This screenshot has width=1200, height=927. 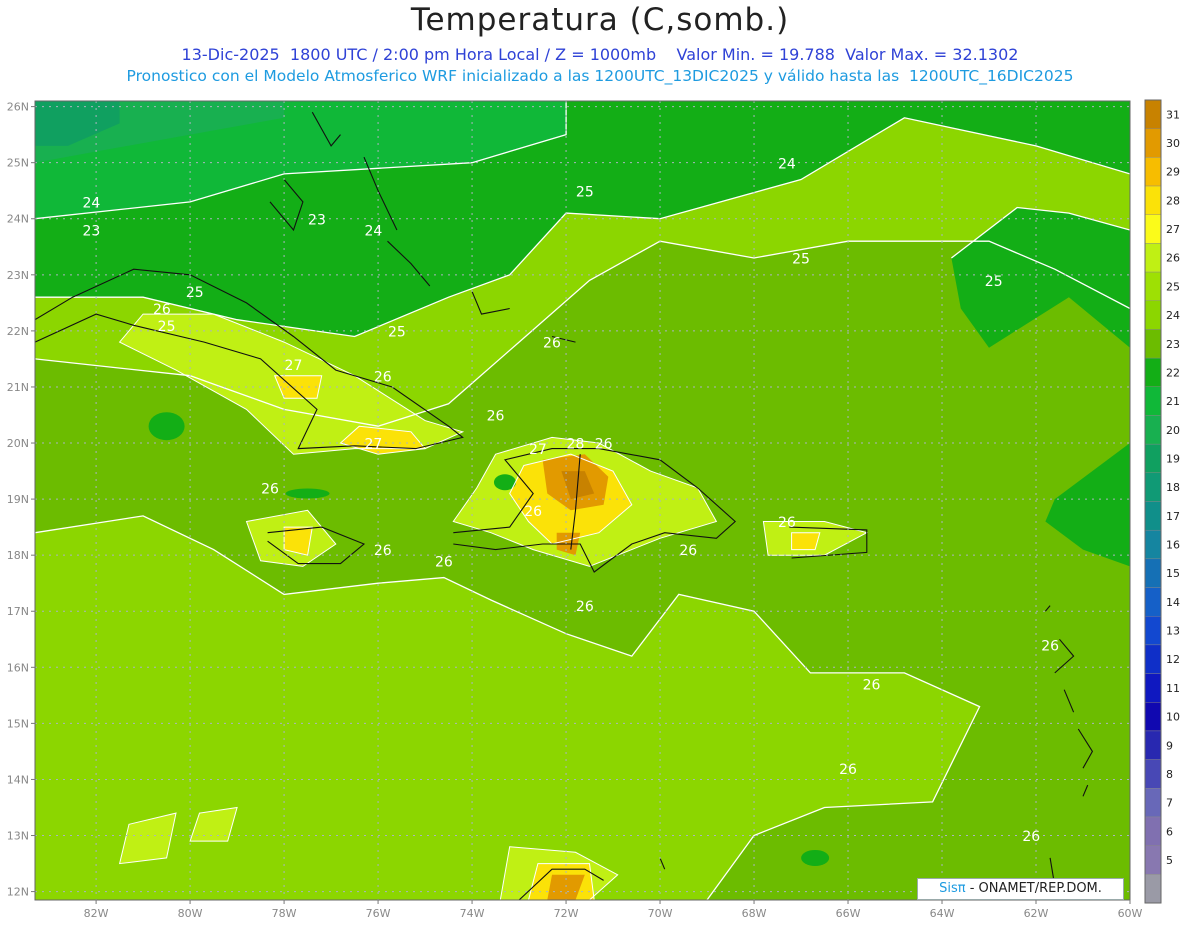 I want to click on lon-label: 76W, so click(x=378, y=913).